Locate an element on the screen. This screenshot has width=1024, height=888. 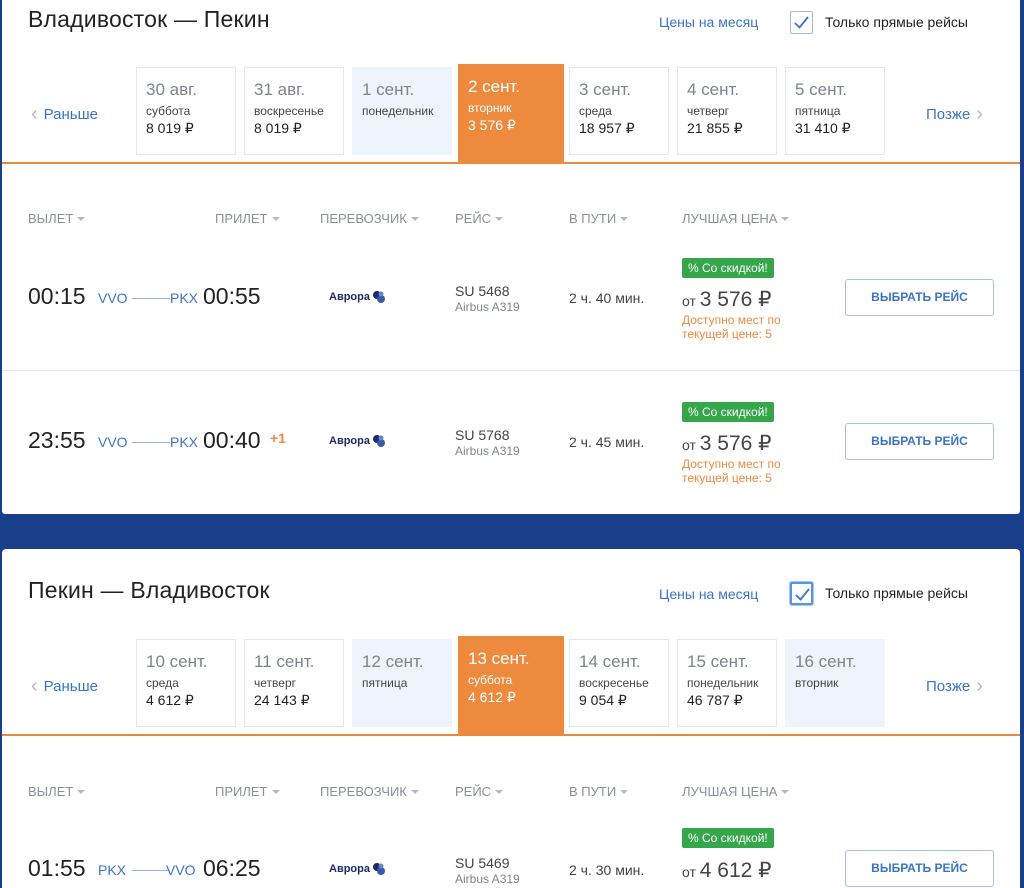
weekday-label: четверг is located at coordinates (708, 111).